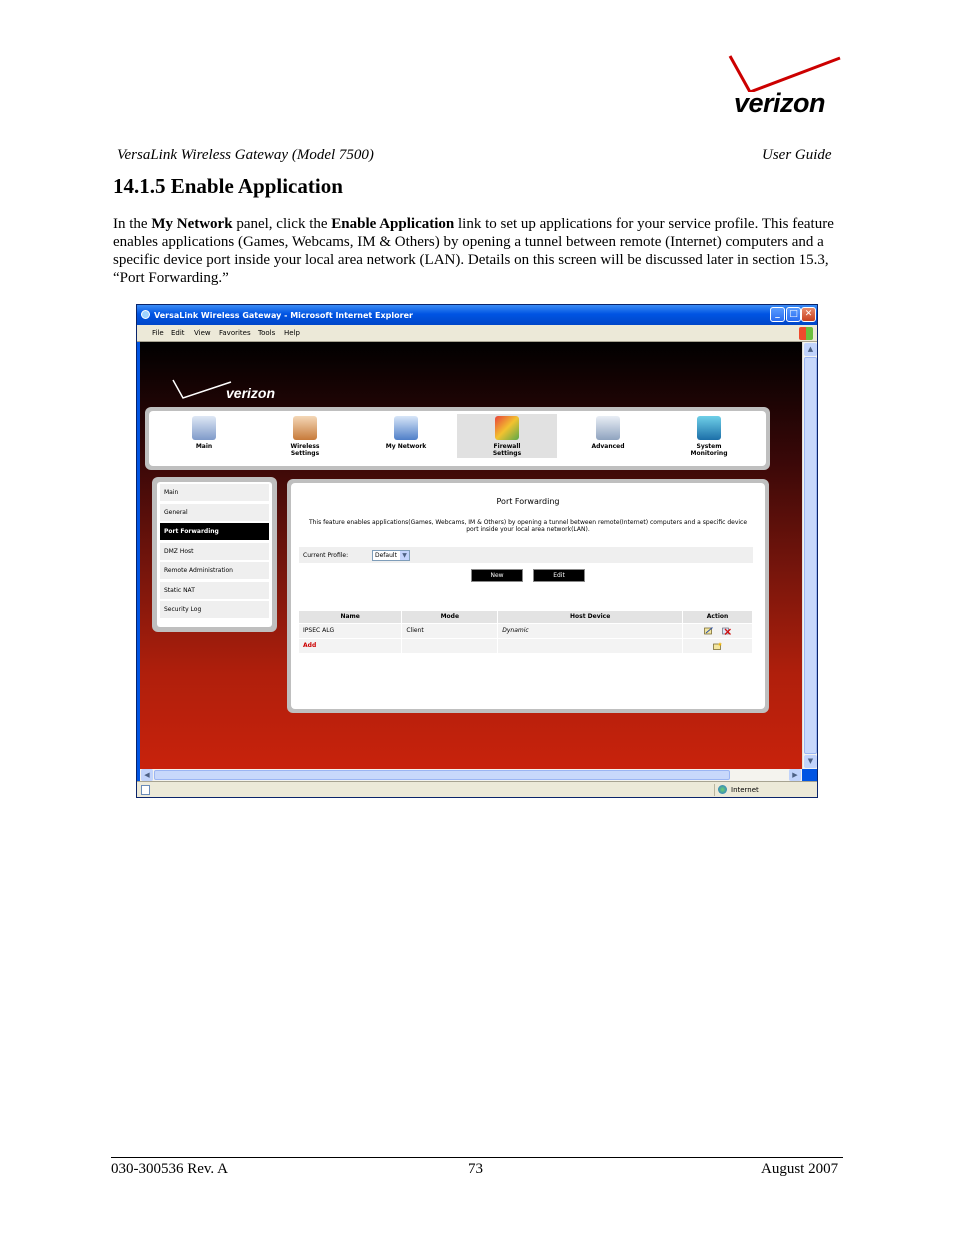 Image resolution: width=954 pixels, height=1235 pixels. I want to click on footer-page-number: 73, so click(475, 1169).